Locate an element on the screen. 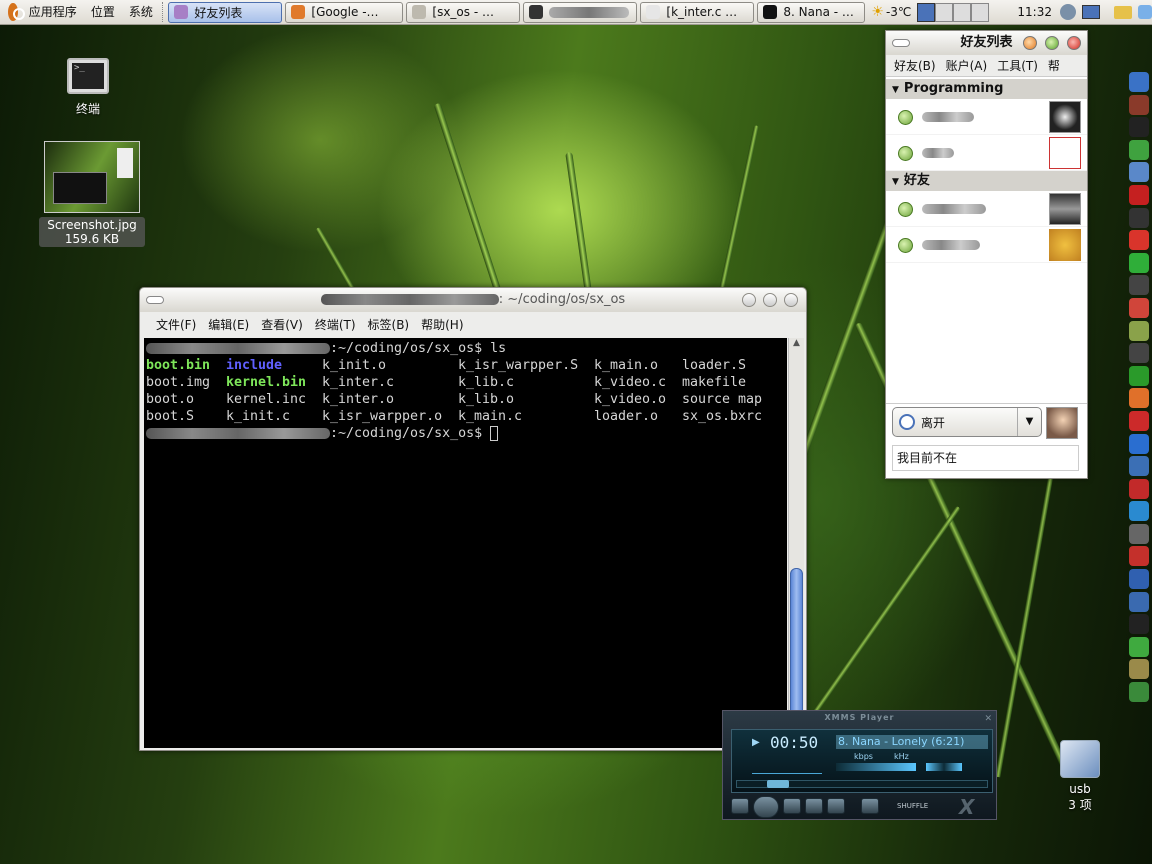 The width and height of the screenshot is (1152, 864). dock-amazon-icon is located at coordinates (1138, 127).